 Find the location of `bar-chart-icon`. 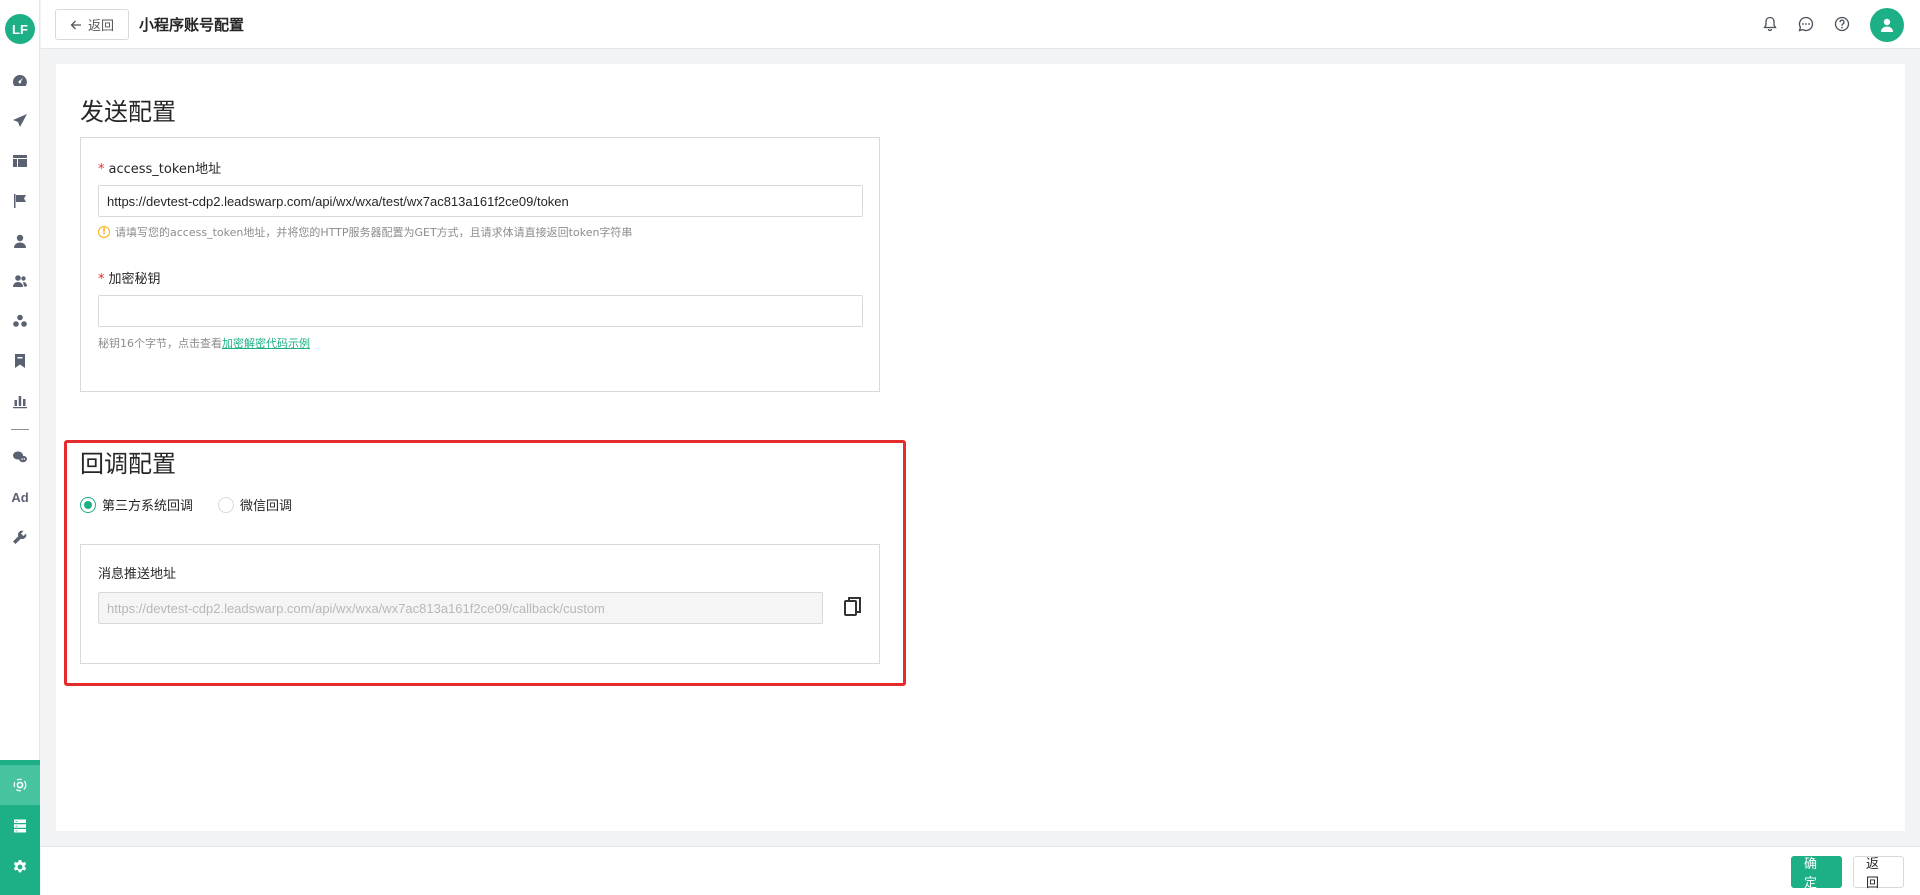

bar-chart-icon is located at coordinates (20, 401).